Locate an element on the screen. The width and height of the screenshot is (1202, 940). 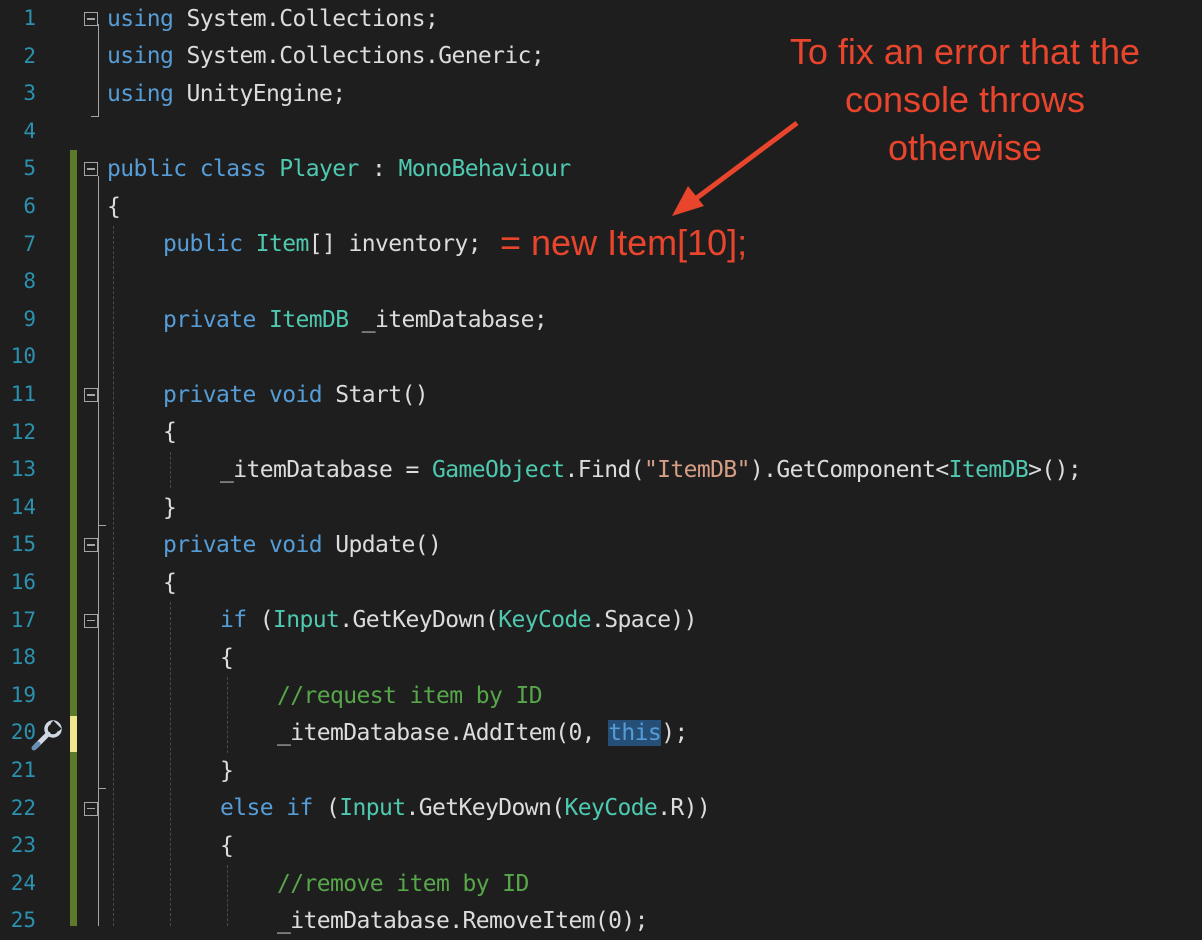
arrow-icon is located at coordinates (735, 168).